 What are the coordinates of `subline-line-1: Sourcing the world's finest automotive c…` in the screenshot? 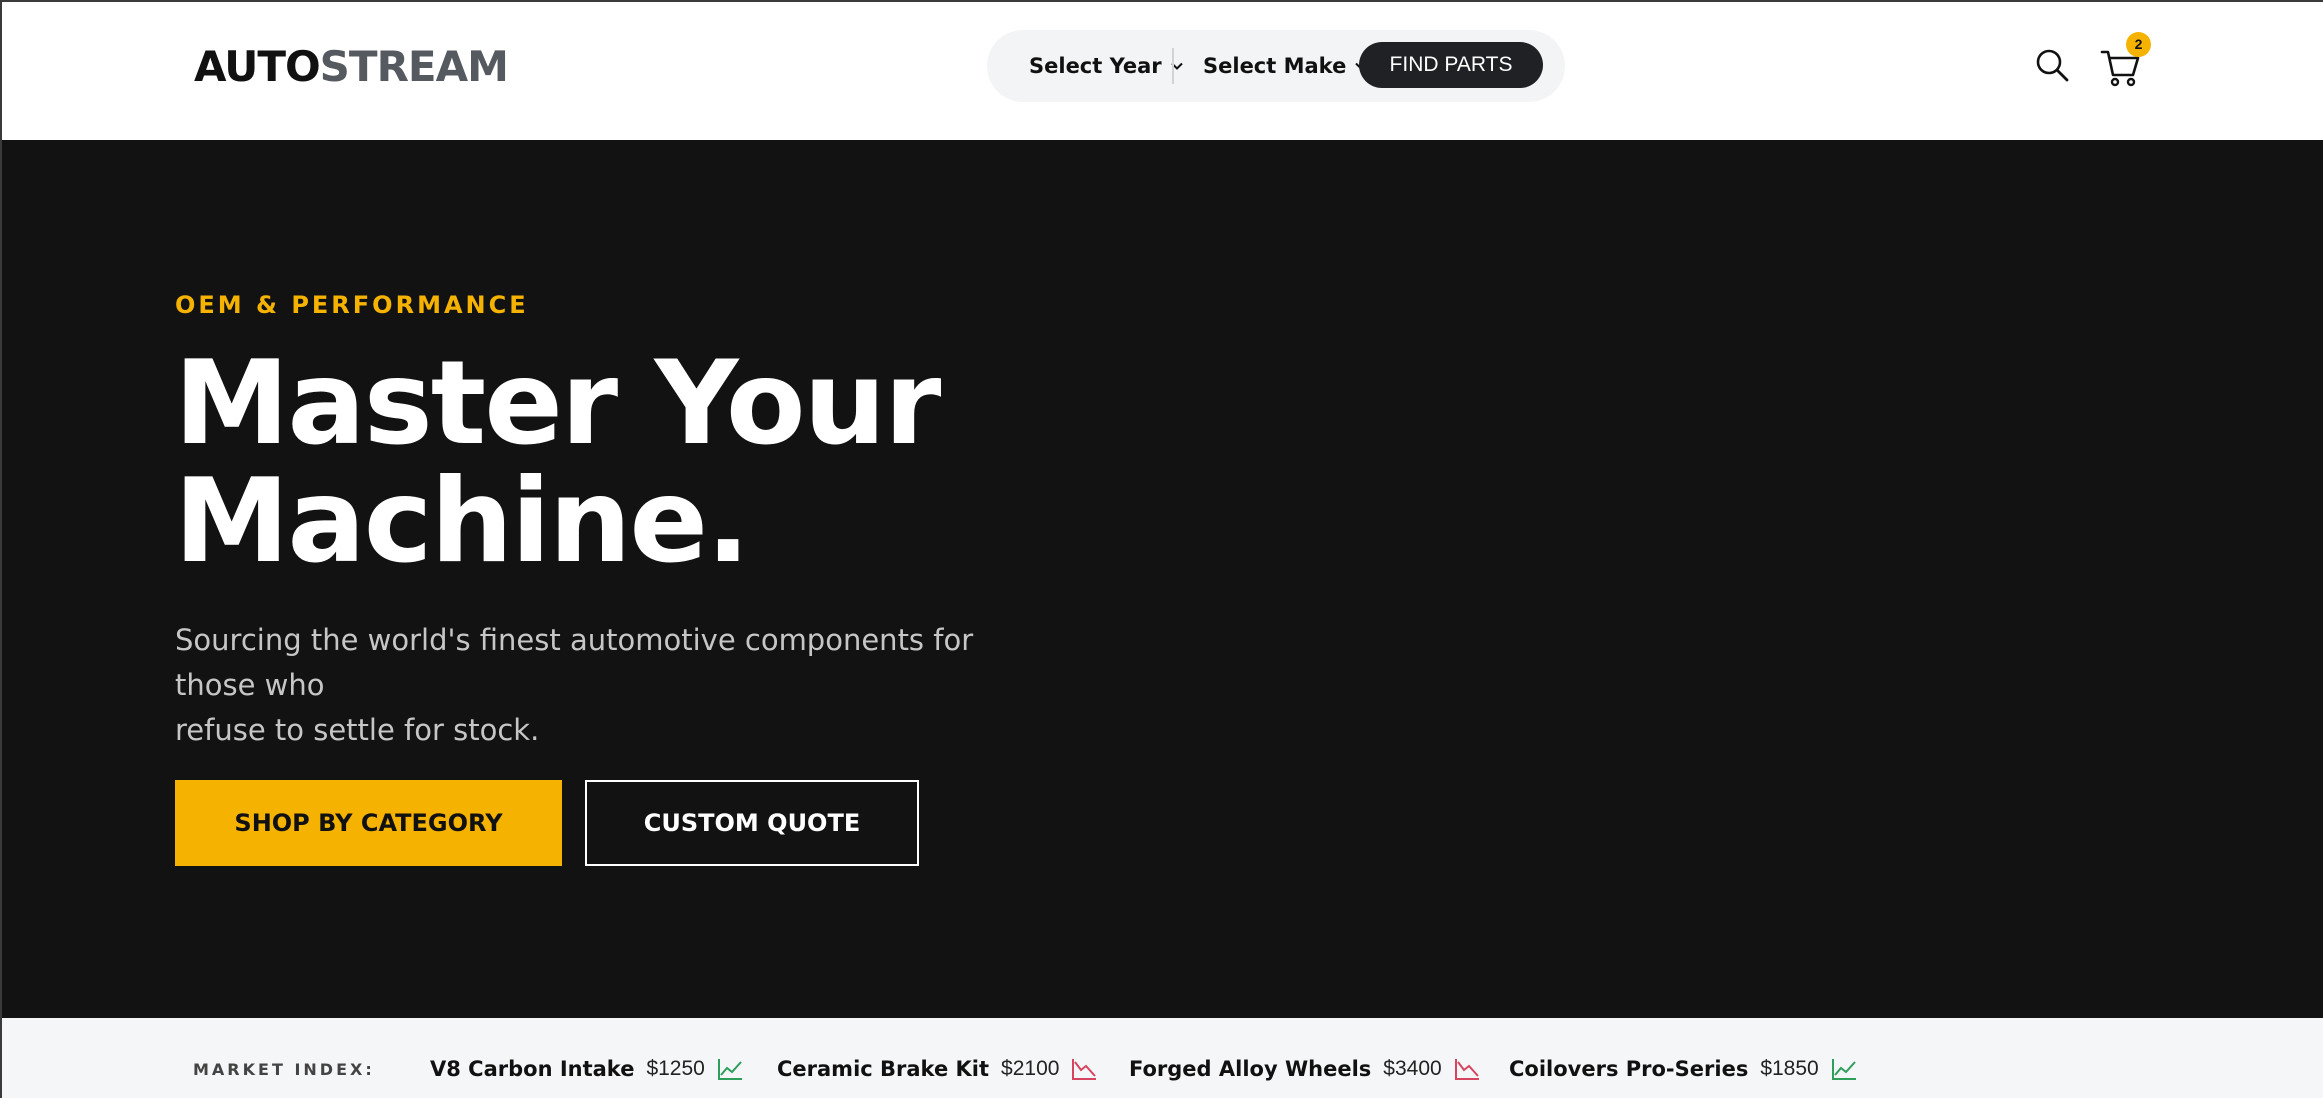 It's located at (574, 662).